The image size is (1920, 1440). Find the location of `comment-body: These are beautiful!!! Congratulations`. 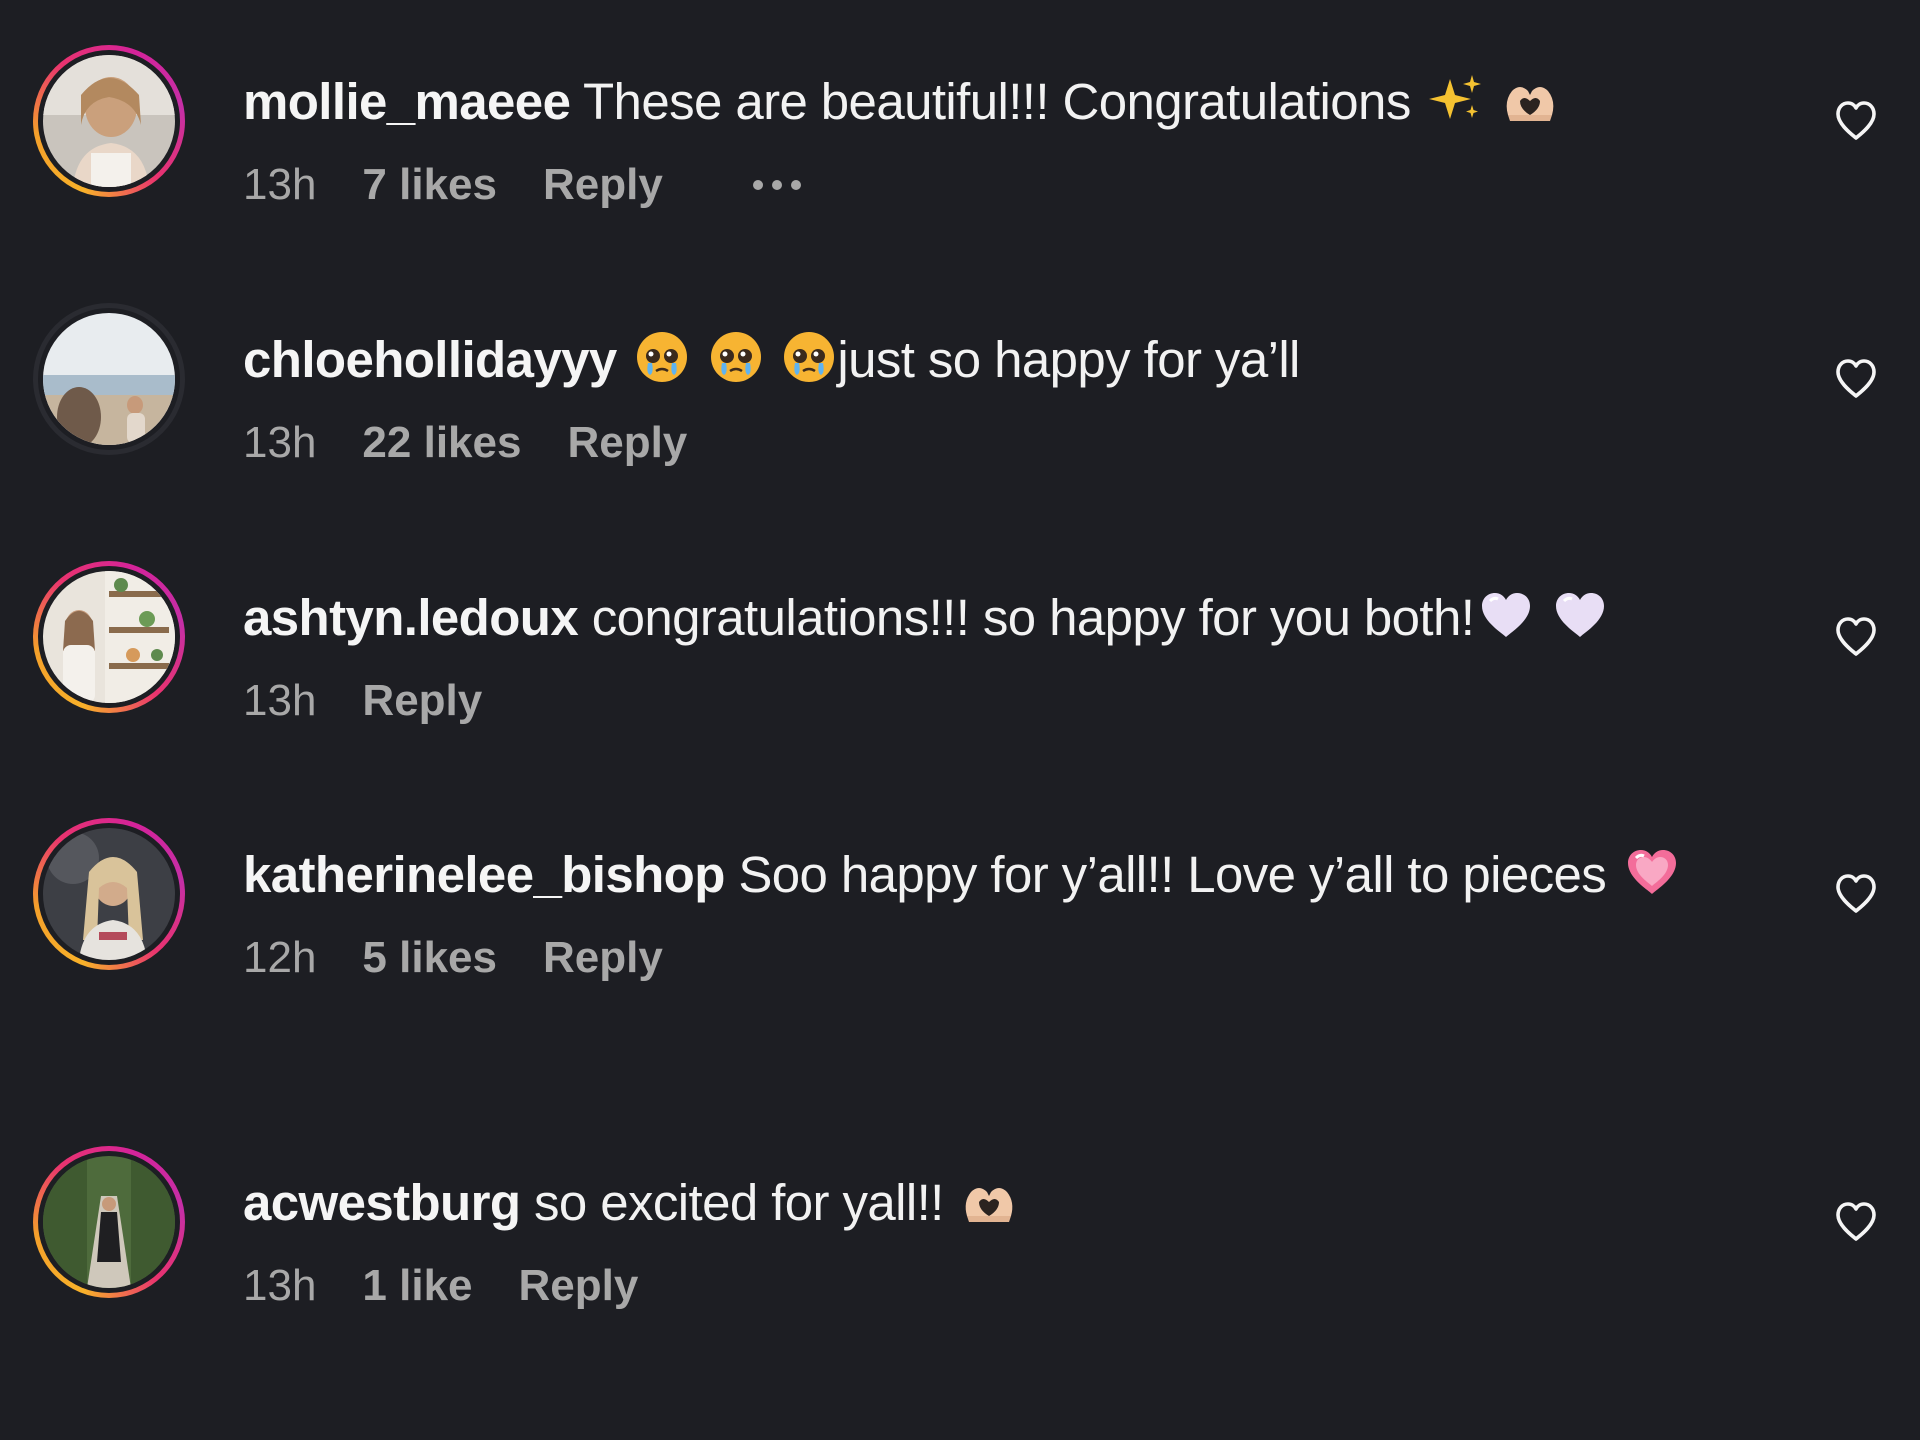

comment-body: These are beautiful!!! Congratulations is located at coordinates (997, 101).